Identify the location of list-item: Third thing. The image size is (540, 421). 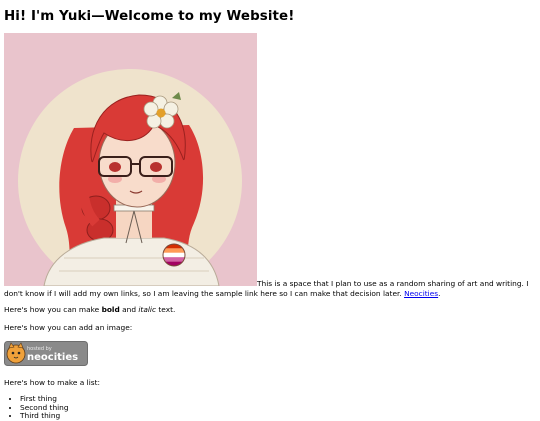
(278, 416).